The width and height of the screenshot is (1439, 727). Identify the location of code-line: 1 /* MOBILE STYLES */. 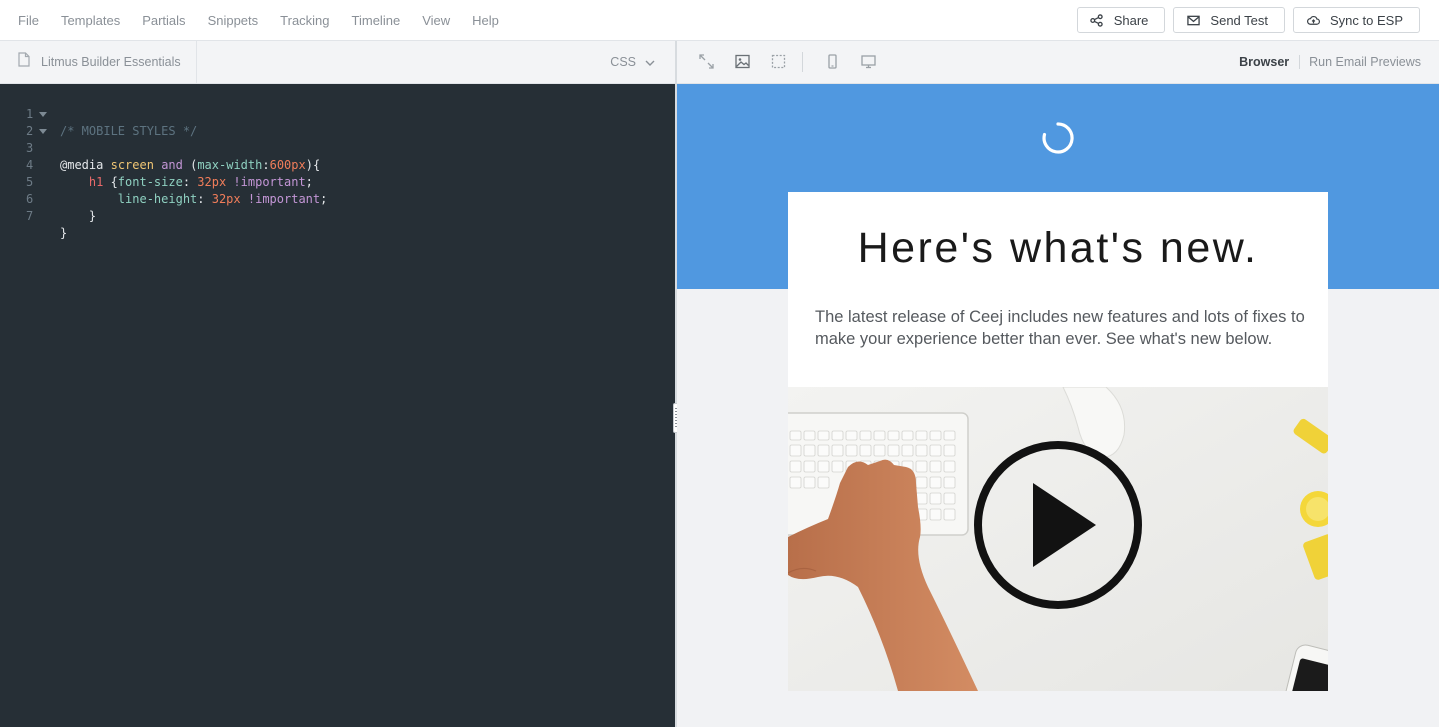
(337, 113).